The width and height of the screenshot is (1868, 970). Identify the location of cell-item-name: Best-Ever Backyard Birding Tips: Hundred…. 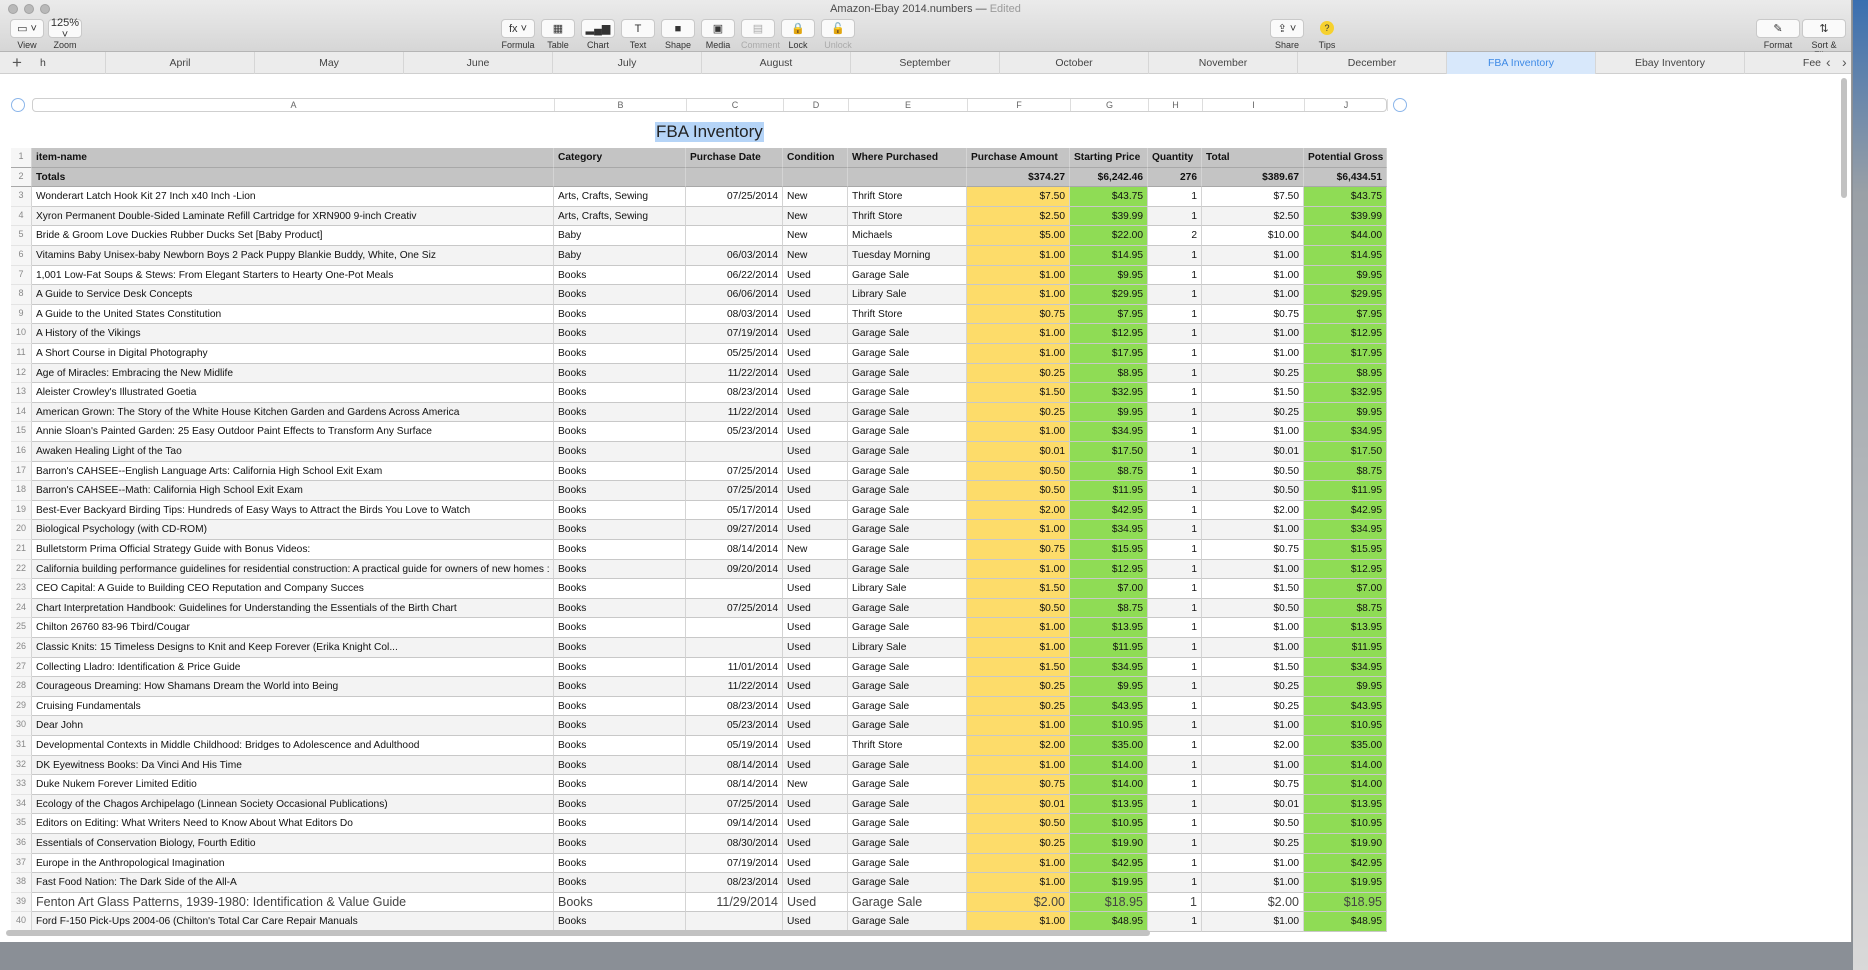
(293, 510).